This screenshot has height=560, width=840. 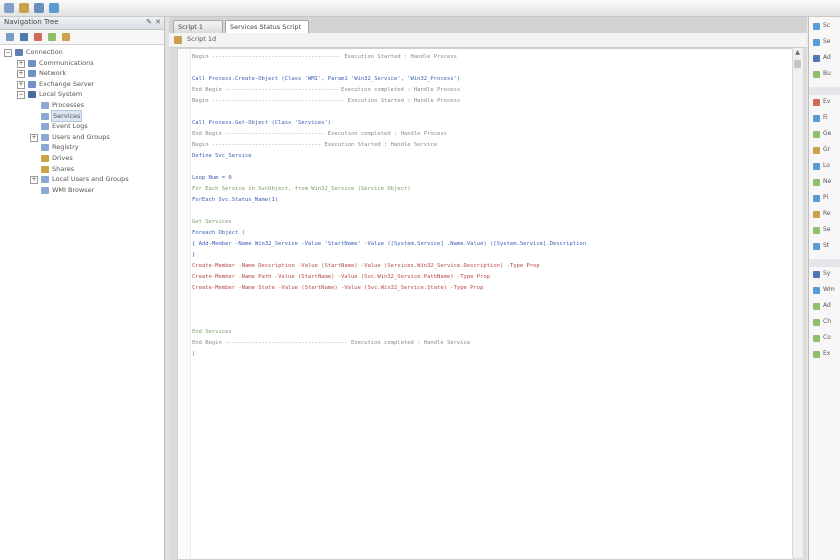 What do you see at coordinates (827, 181) in the screenshot?
I see `toolbox-item-label: Ne` at bounding box center [827, 181].